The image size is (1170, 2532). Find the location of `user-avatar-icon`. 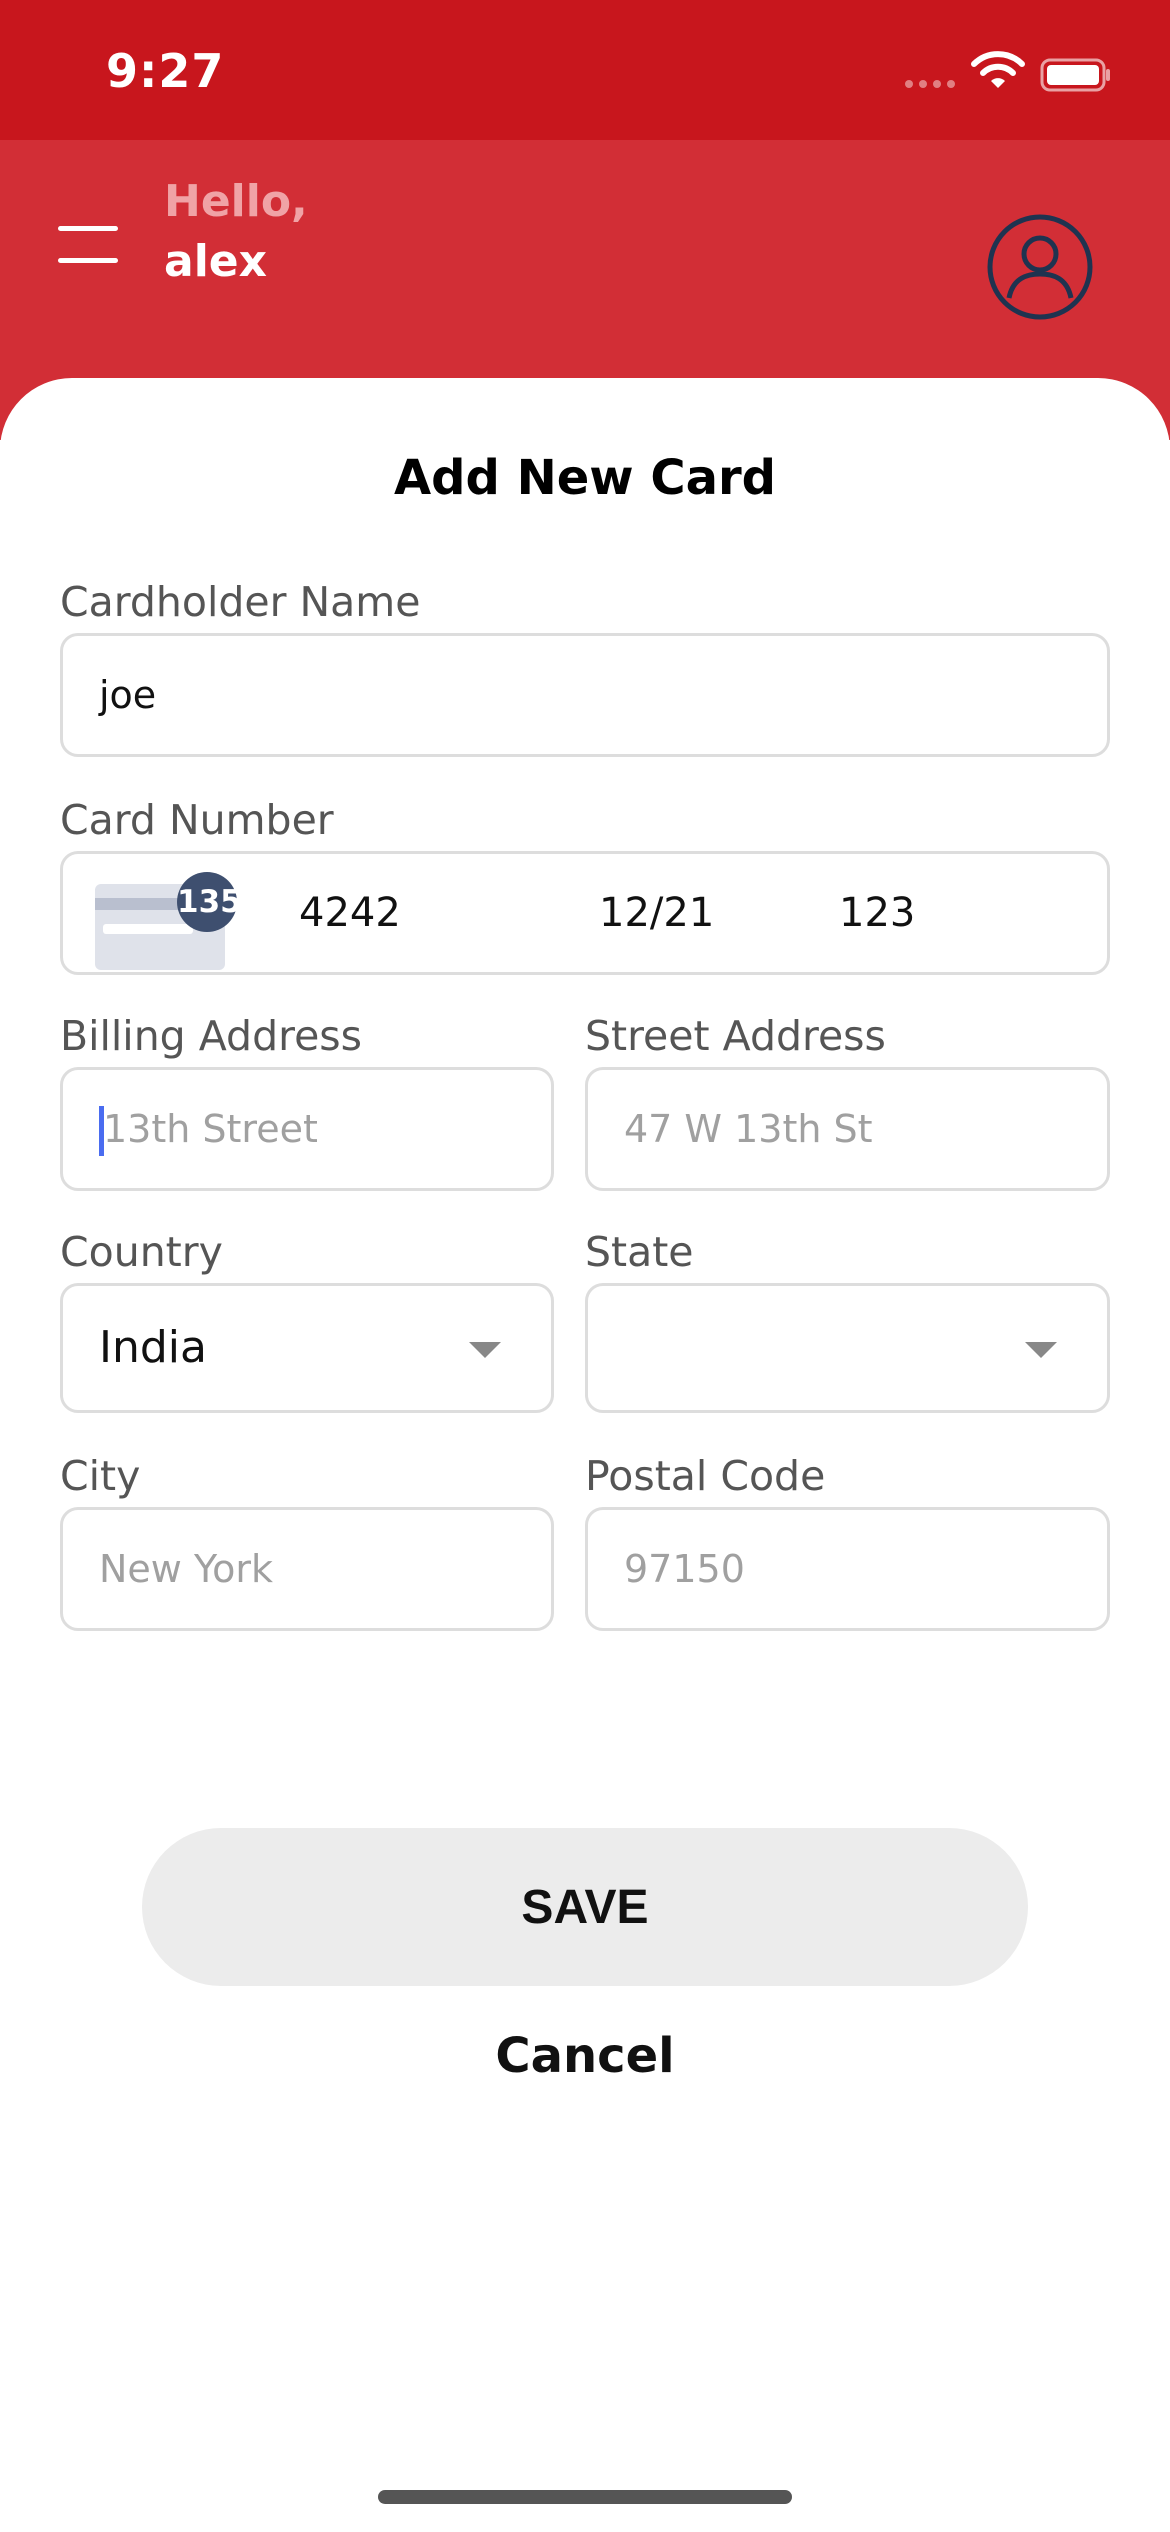

user-avatar-icon is located at coordinates (1040, 267).